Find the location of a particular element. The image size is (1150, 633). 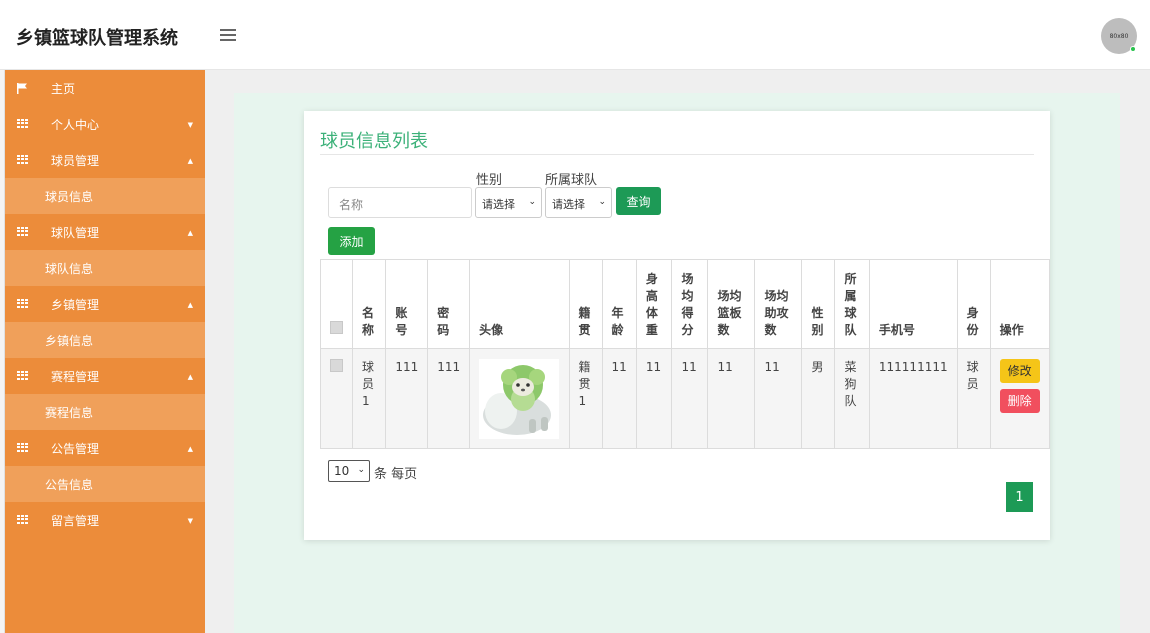

sidebar-item-label: 主页 is located at coordinates (63, 88).